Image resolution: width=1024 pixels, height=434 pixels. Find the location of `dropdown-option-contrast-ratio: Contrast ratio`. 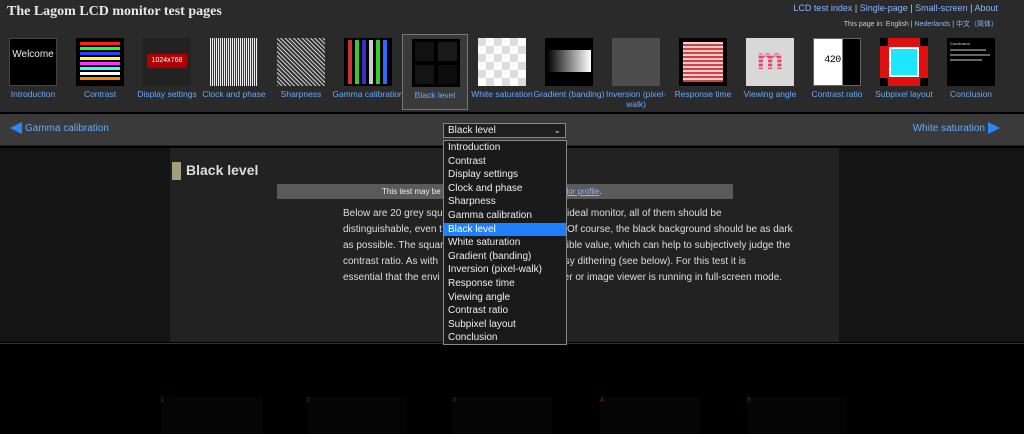

dropdown-option-contrast-ratio: Contrast ratio is located at coordinates (505, 311).